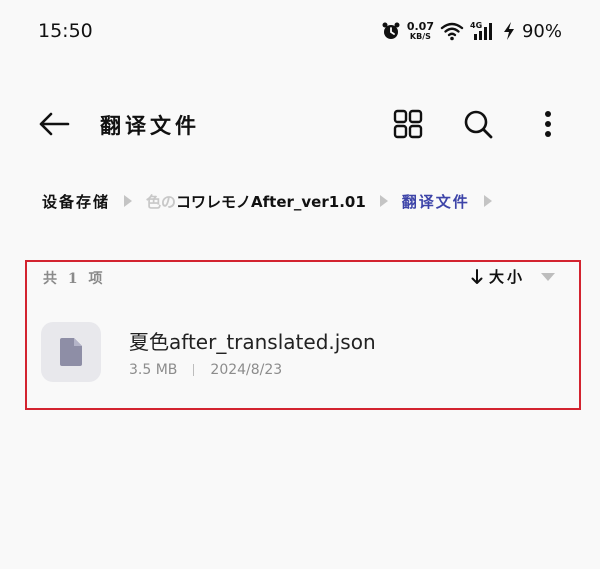  I want to click on more-vertical-icon, so click(548, 124).